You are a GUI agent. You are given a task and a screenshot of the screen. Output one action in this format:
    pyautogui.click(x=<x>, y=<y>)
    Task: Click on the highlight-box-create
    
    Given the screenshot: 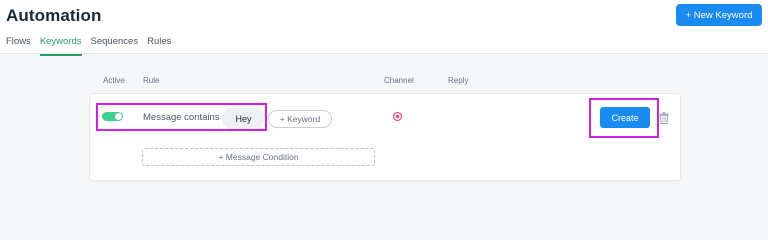 What is the action you would take?
    pyautogui.click(x=624, y=118)
    